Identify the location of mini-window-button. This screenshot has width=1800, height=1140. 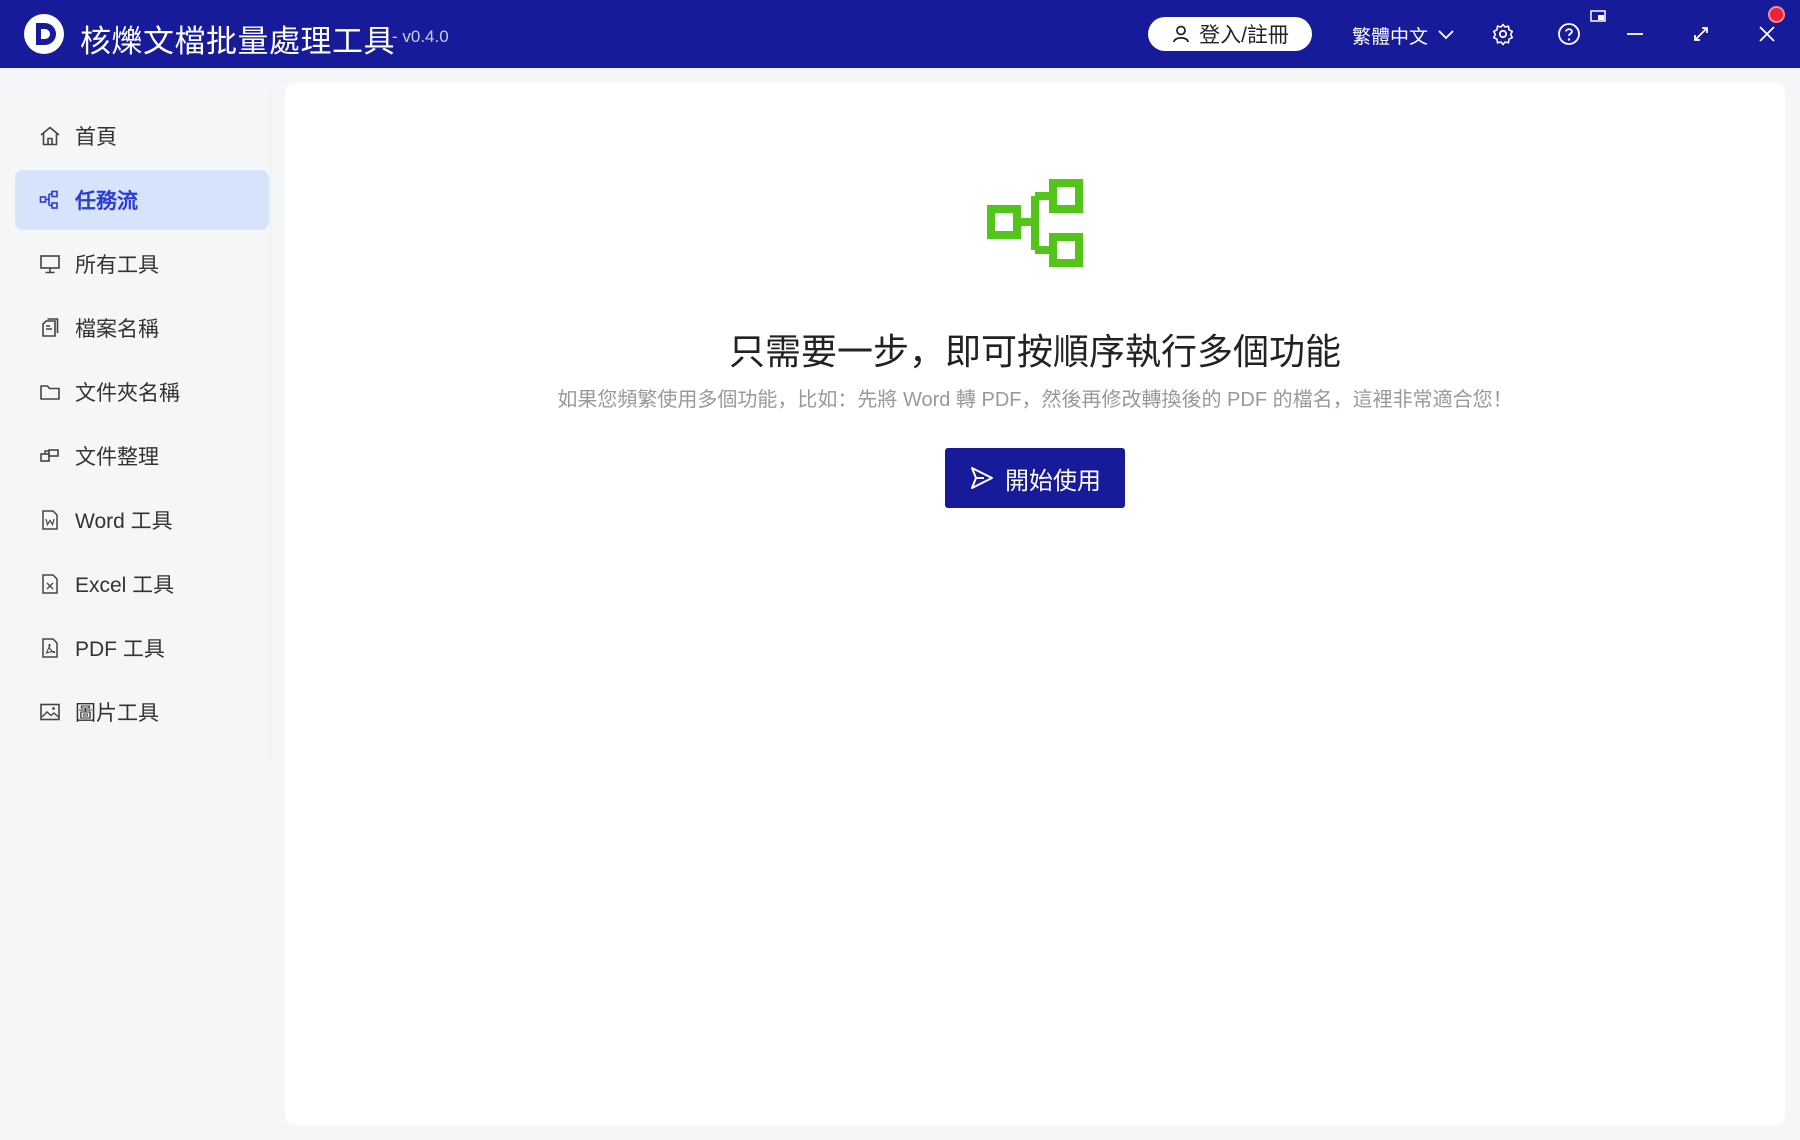
(1598, 16).